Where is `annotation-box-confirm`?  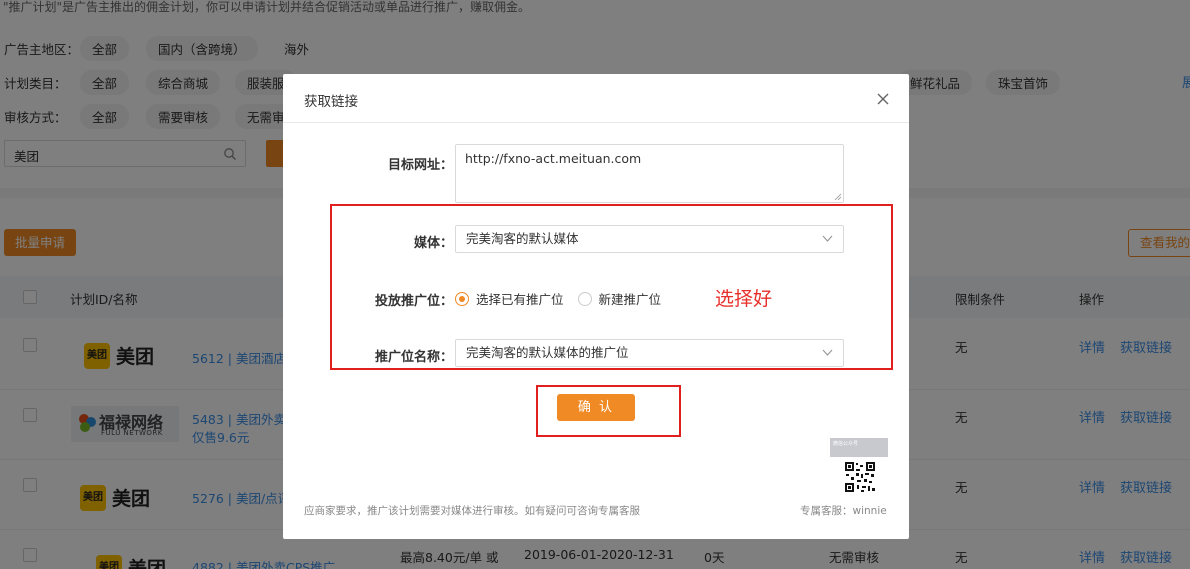 annotation-box-confirm is located at coordinates (608, 411).